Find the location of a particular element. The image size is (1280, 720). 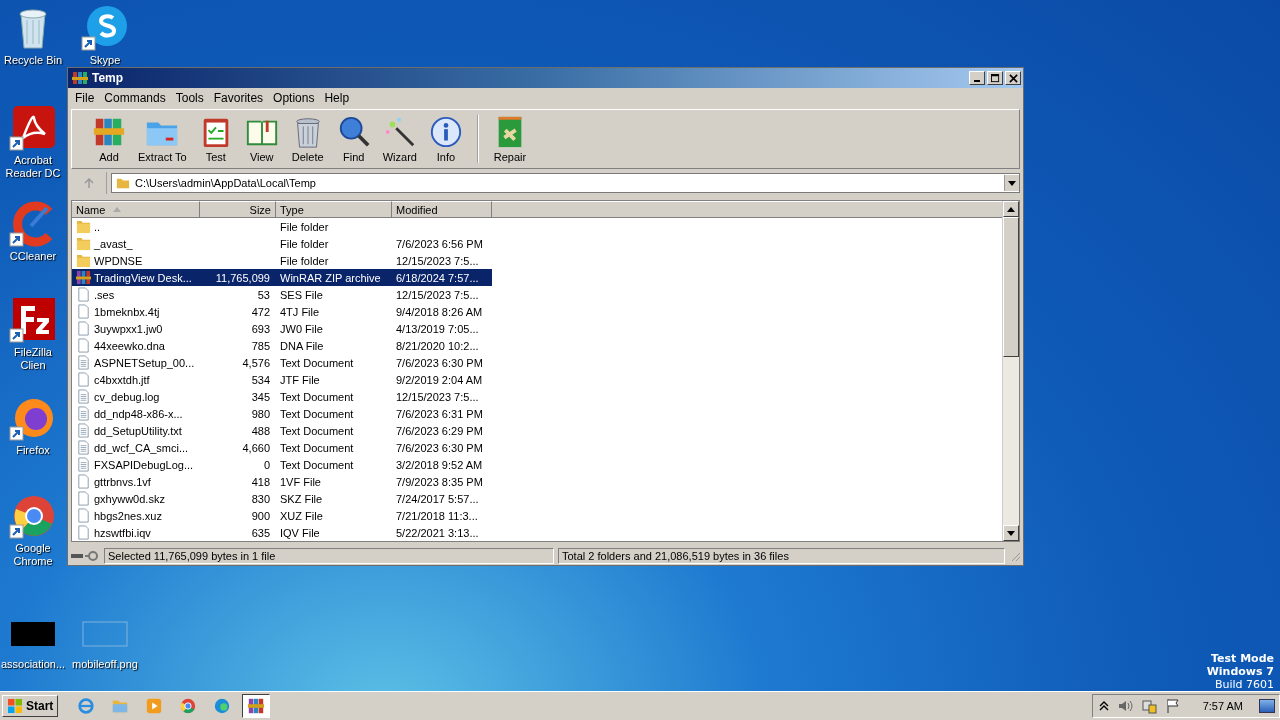

file-row: dd_wcf_CA_smci... 4,660 Text Document 7/6/2023 6:30 PM is located at coordinates (282, 447).